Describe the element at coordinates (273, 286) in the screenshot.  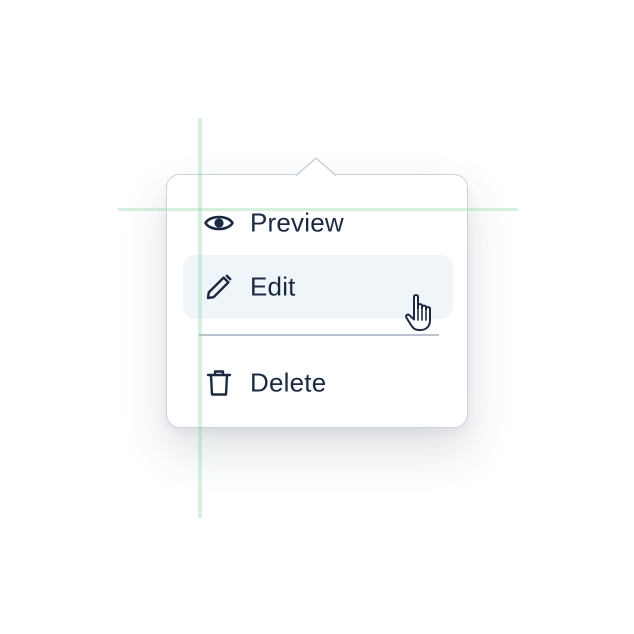
I see `menu-item-label: Edit` at that location.